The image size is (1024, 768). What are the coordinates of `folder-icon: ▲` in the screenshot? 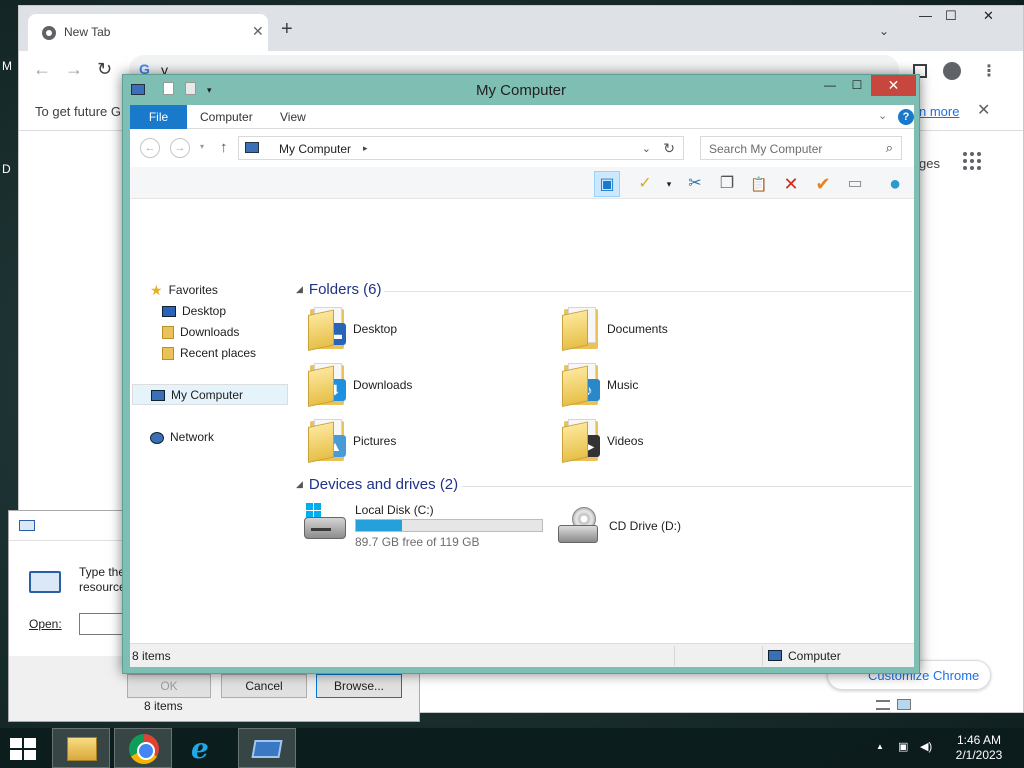 It's located at (327, 440).